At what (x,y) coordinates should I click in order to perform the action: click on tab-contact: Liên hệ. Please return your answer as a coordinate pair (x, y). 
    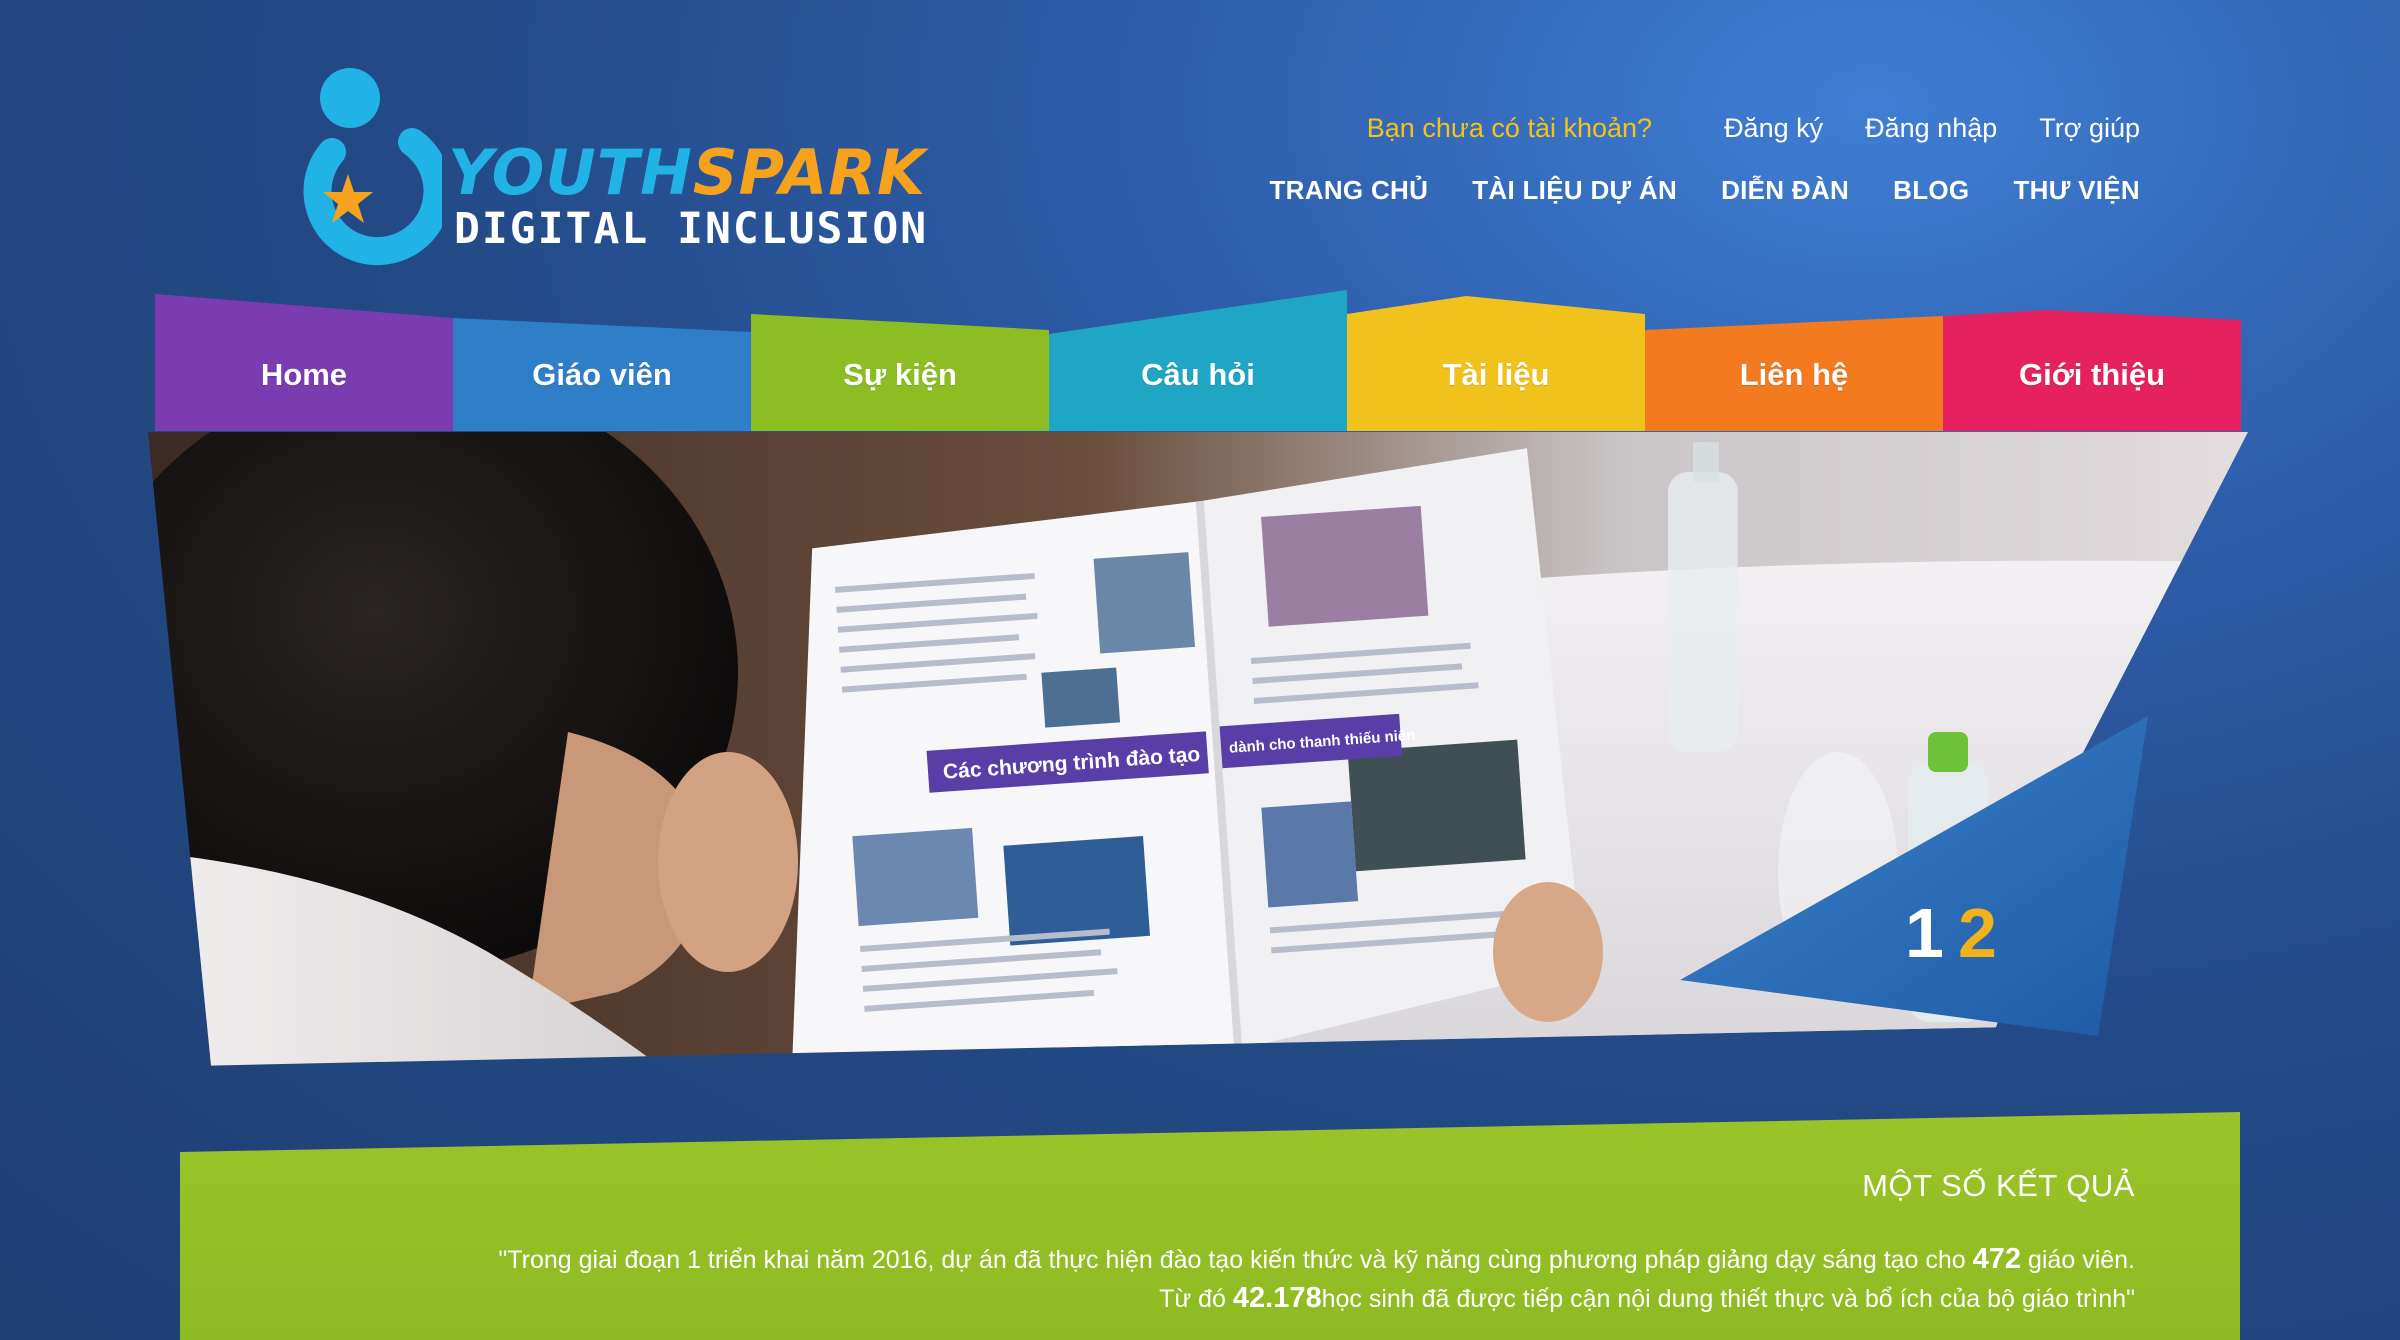
    Looking at the image, I should click on (1794, 373).